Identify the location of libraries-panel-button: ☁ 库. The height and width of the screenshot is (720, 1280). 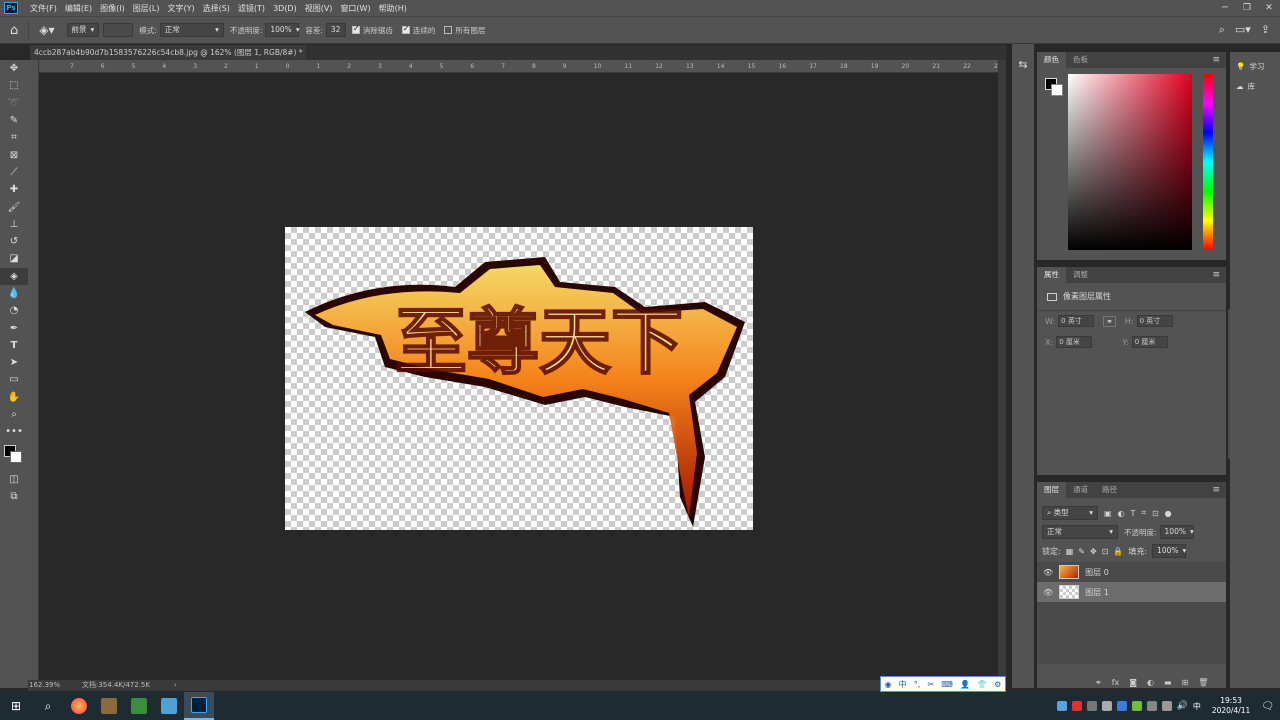
(1255, 86).